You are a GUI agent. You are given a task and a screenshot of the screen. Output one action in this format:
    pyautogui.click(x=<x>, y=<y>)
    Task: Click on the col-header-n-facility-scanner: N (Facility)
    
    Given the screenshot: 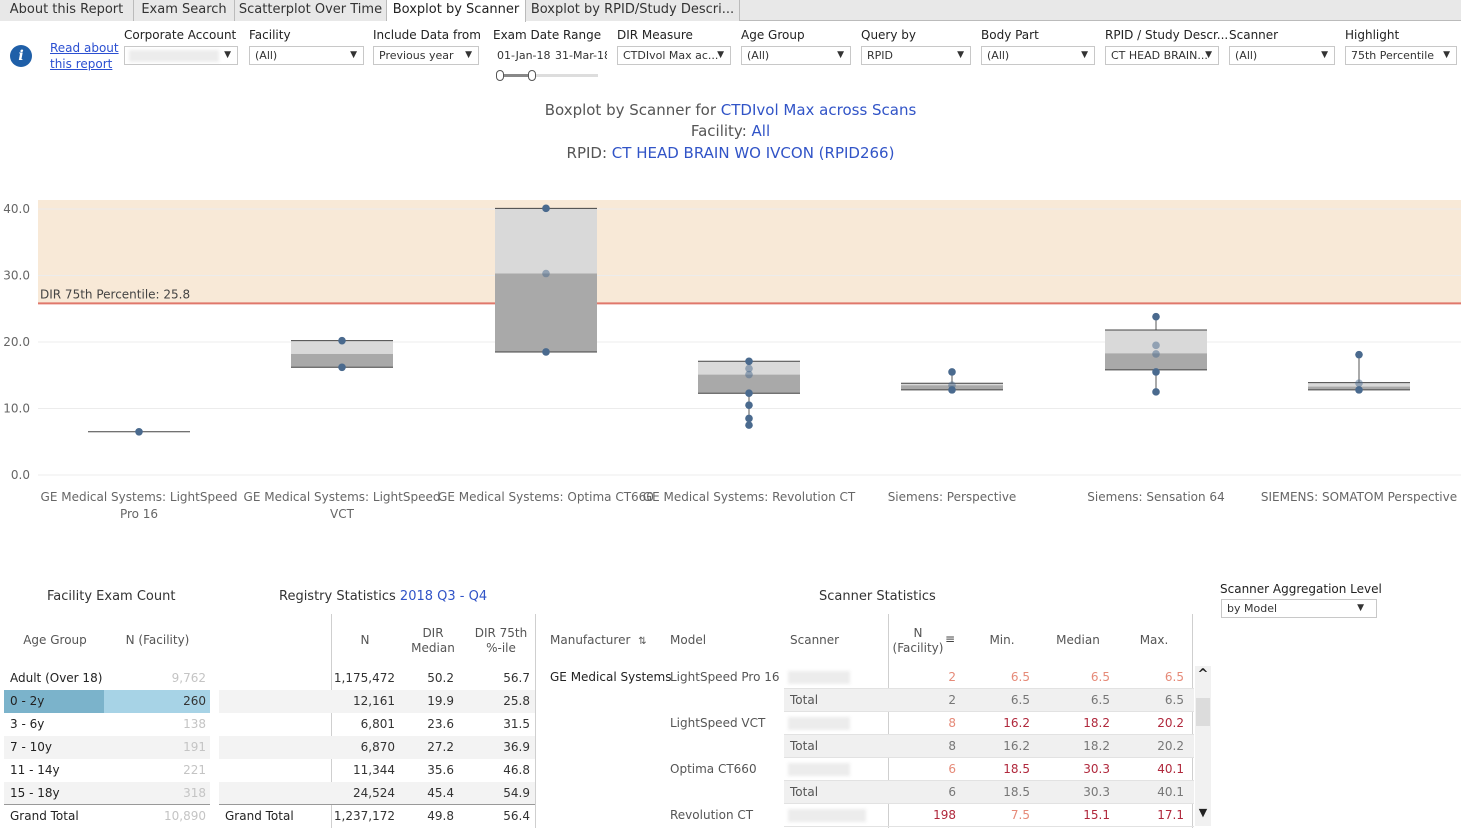 What is the action you would take?
    pyautogui.click(x=918, y=641)
    